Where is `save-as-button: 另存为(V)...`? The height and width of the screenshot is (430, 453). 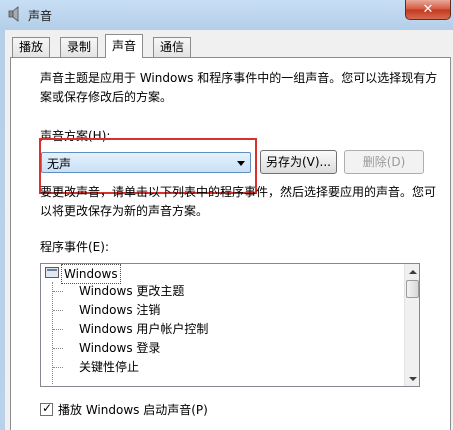
save-as-button: 另存为(V)... is located at coordinates (298, 162).